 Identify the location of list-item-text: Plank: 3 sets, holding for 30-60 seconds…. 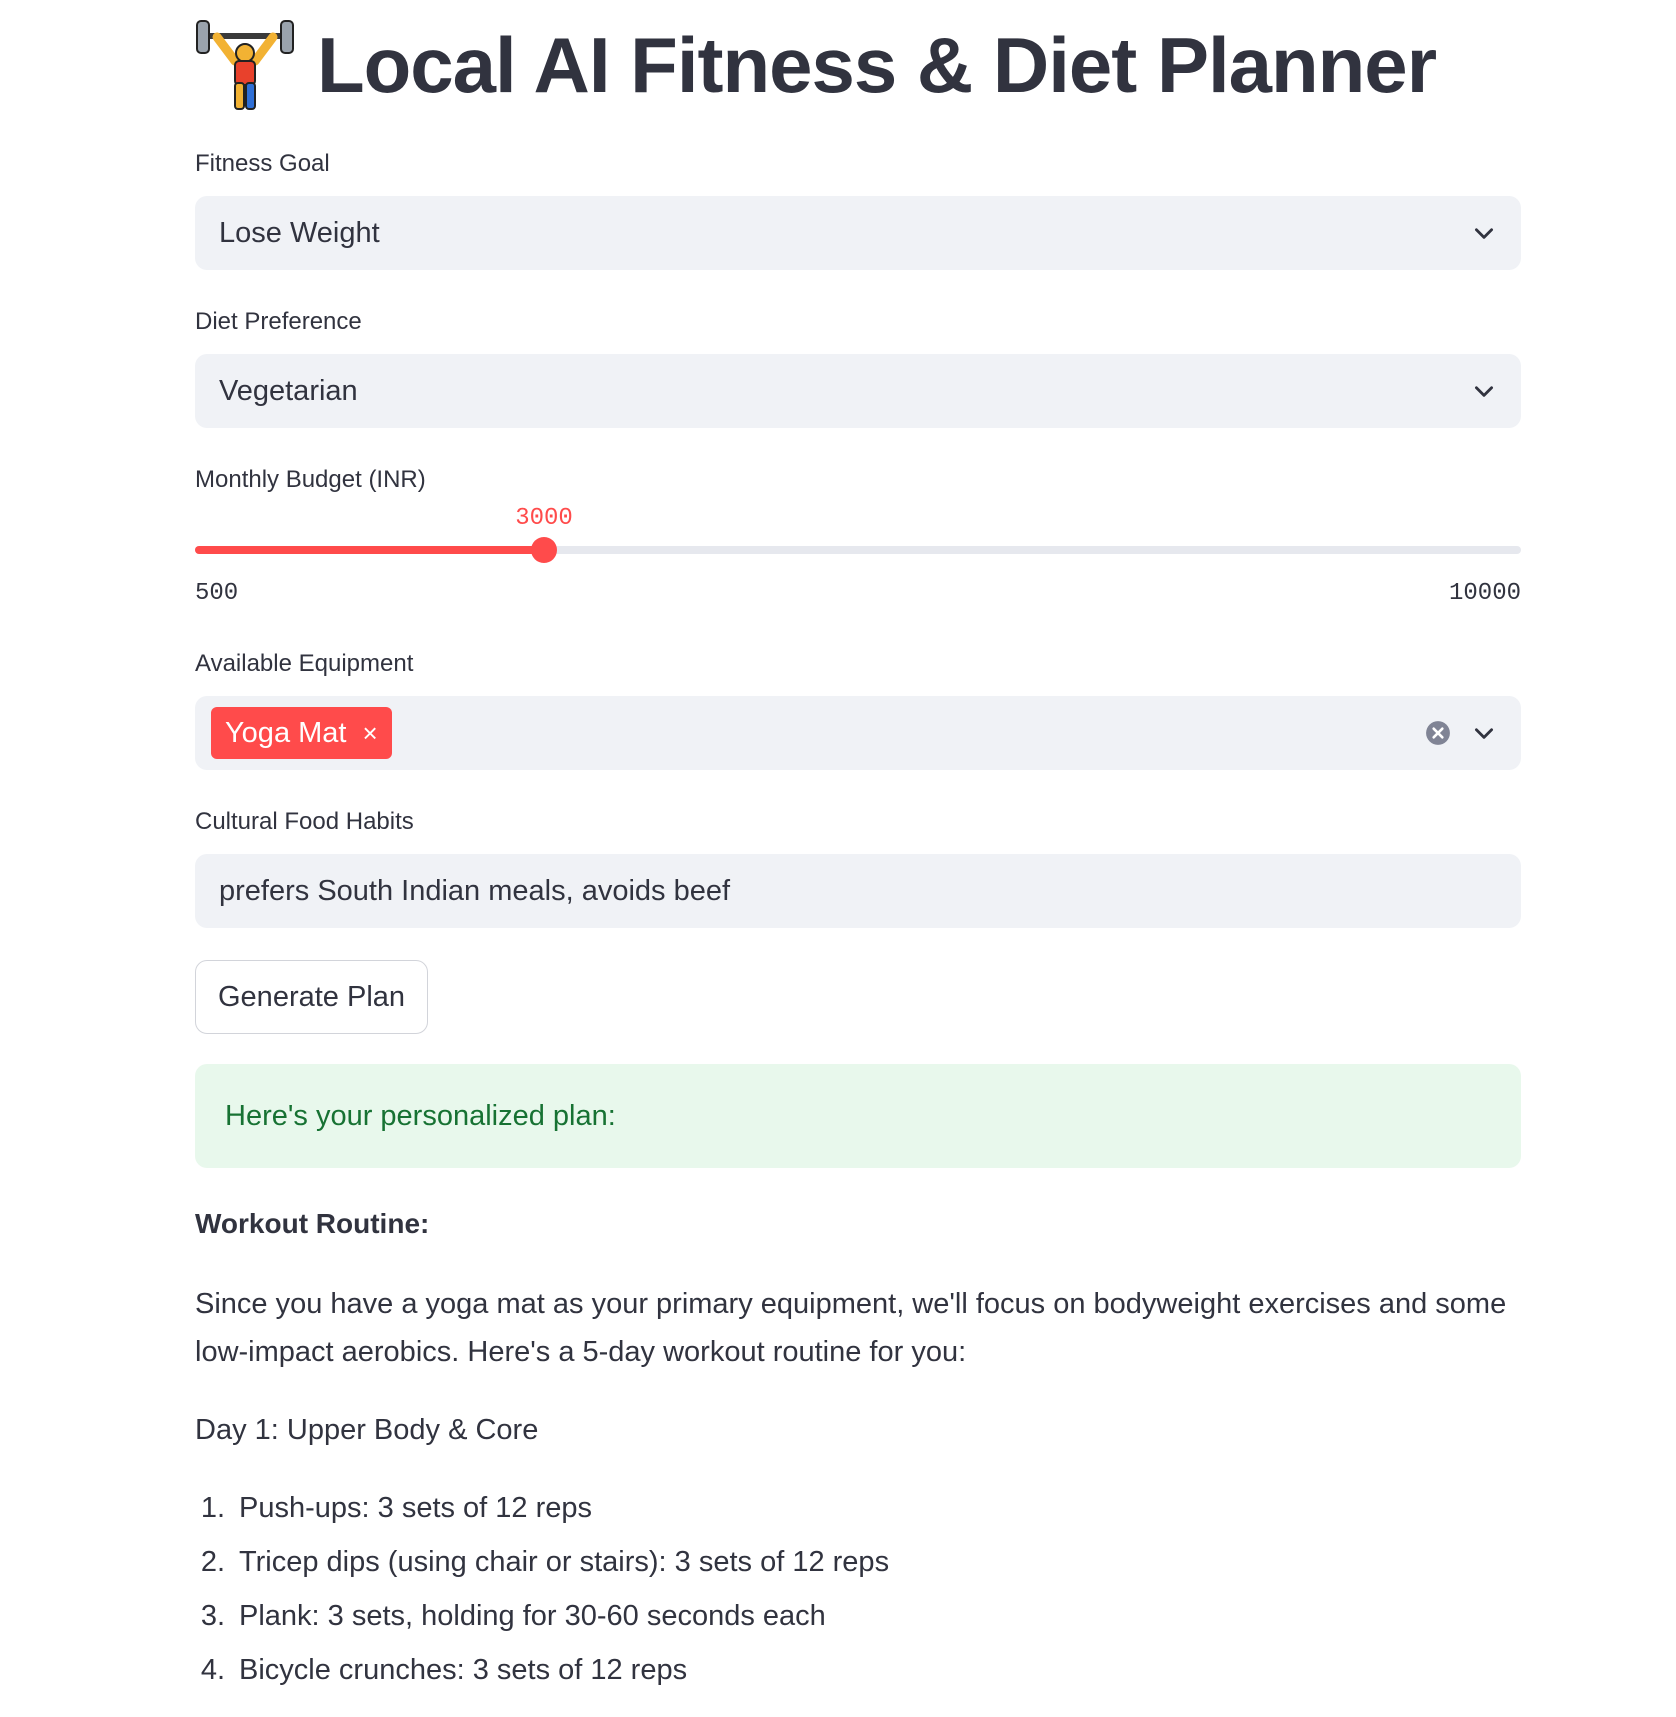
(532, 1615).